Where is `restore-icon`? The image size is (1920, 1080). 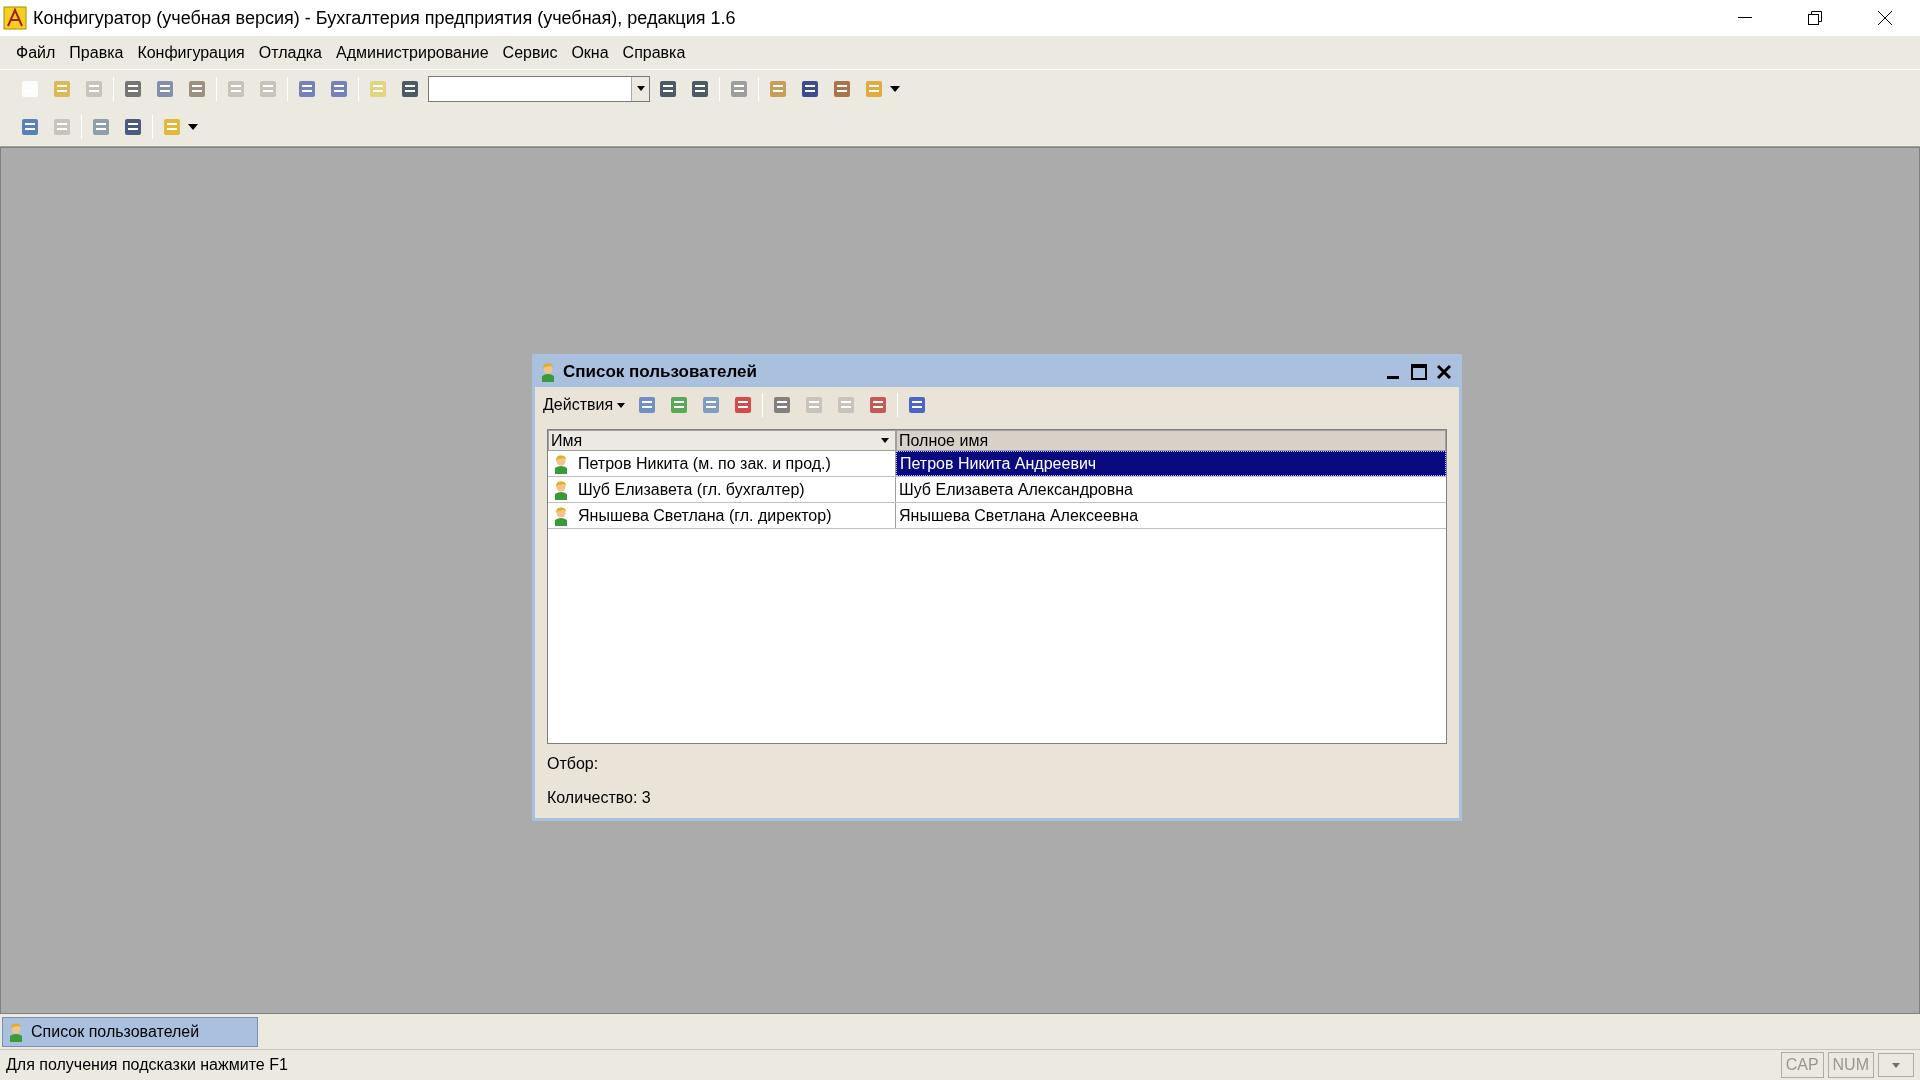 restore-icon is located at coordinates (1815, 18).